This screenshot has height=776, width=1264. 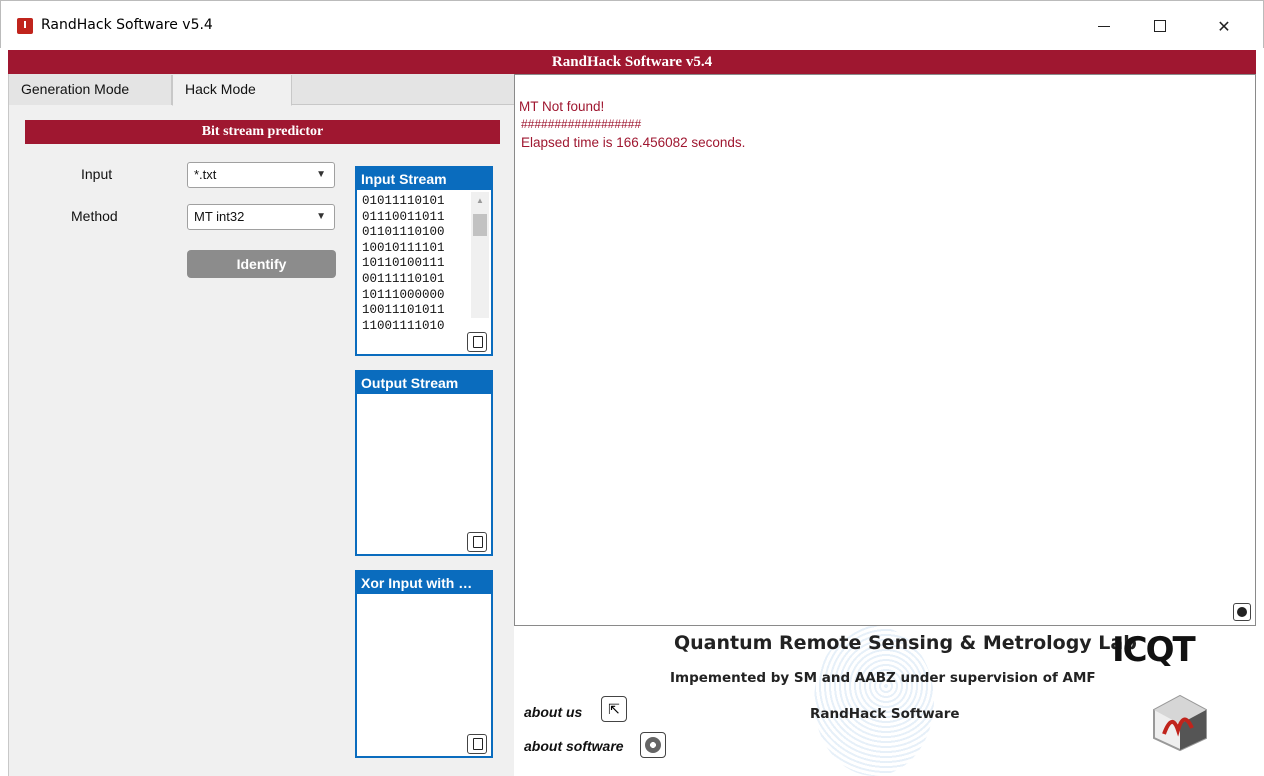 What do you see at coordinates (653, 745) in the screenshot?
I see `about-software-button` at bounding box center [653, 745].